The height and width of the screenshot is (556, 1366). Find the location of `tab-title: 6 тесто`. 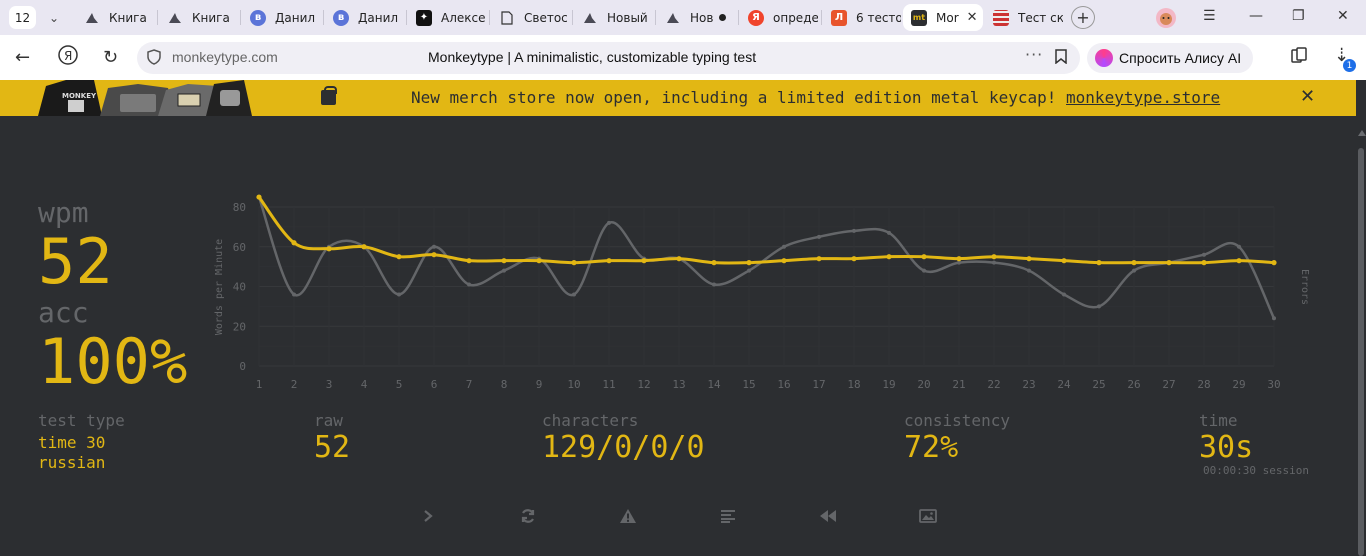

tab-title: 6 тесто is located at coordinates (878, 17).